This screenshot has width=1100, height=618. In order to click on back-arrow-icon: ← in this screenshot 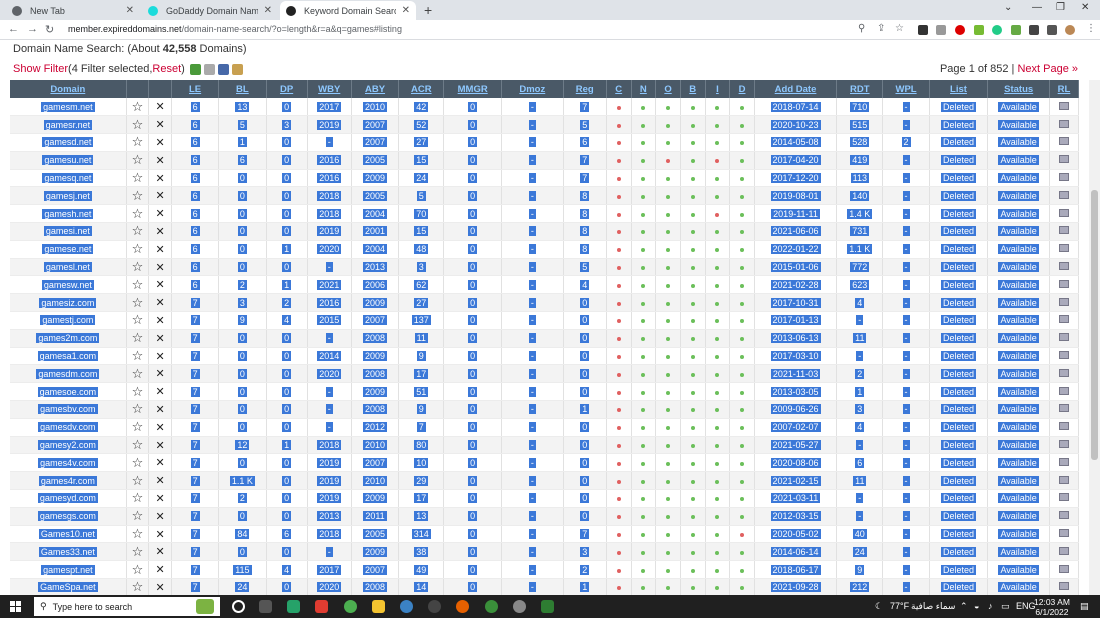, I will do `click(13, 29)`.